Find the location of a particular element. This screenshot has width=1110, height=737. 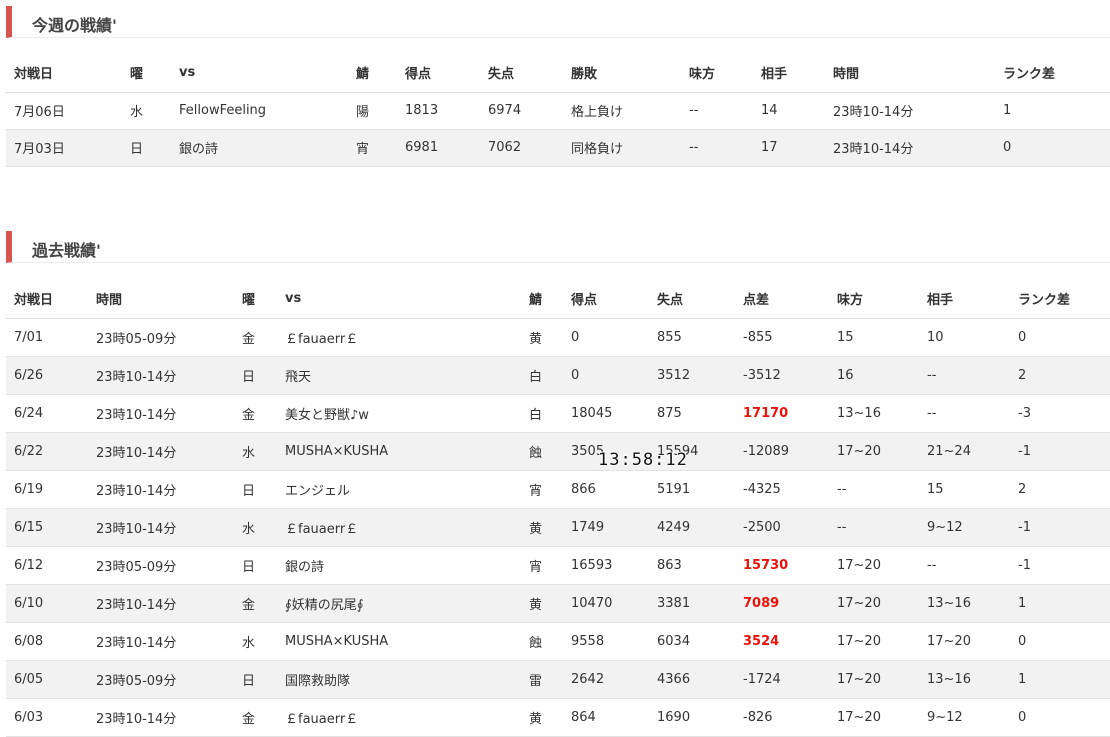

past-cell: 21~24 is located at coordinates (949, 451).